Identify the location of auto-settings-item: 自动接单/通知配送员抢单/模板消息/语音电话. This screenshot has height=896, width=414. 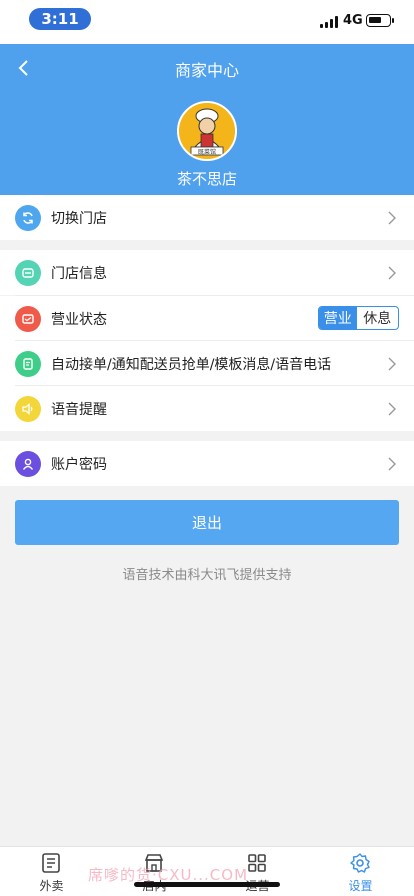
(207, 363).